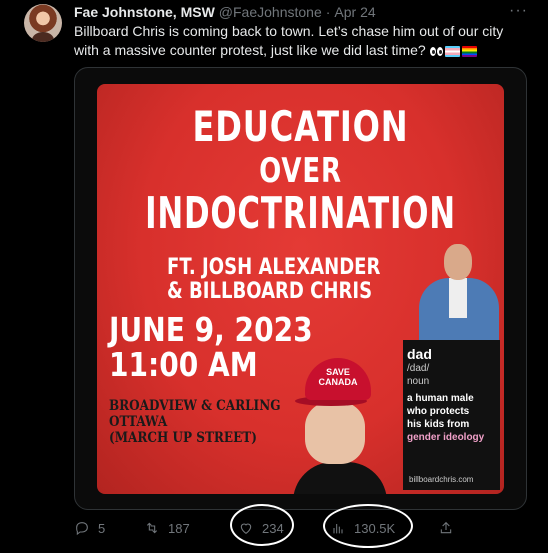 The image size is (548, 553). Describe the element at coordinates (469, 51) in the screenshot. I see `rainbow-flag-emoji` at that location.